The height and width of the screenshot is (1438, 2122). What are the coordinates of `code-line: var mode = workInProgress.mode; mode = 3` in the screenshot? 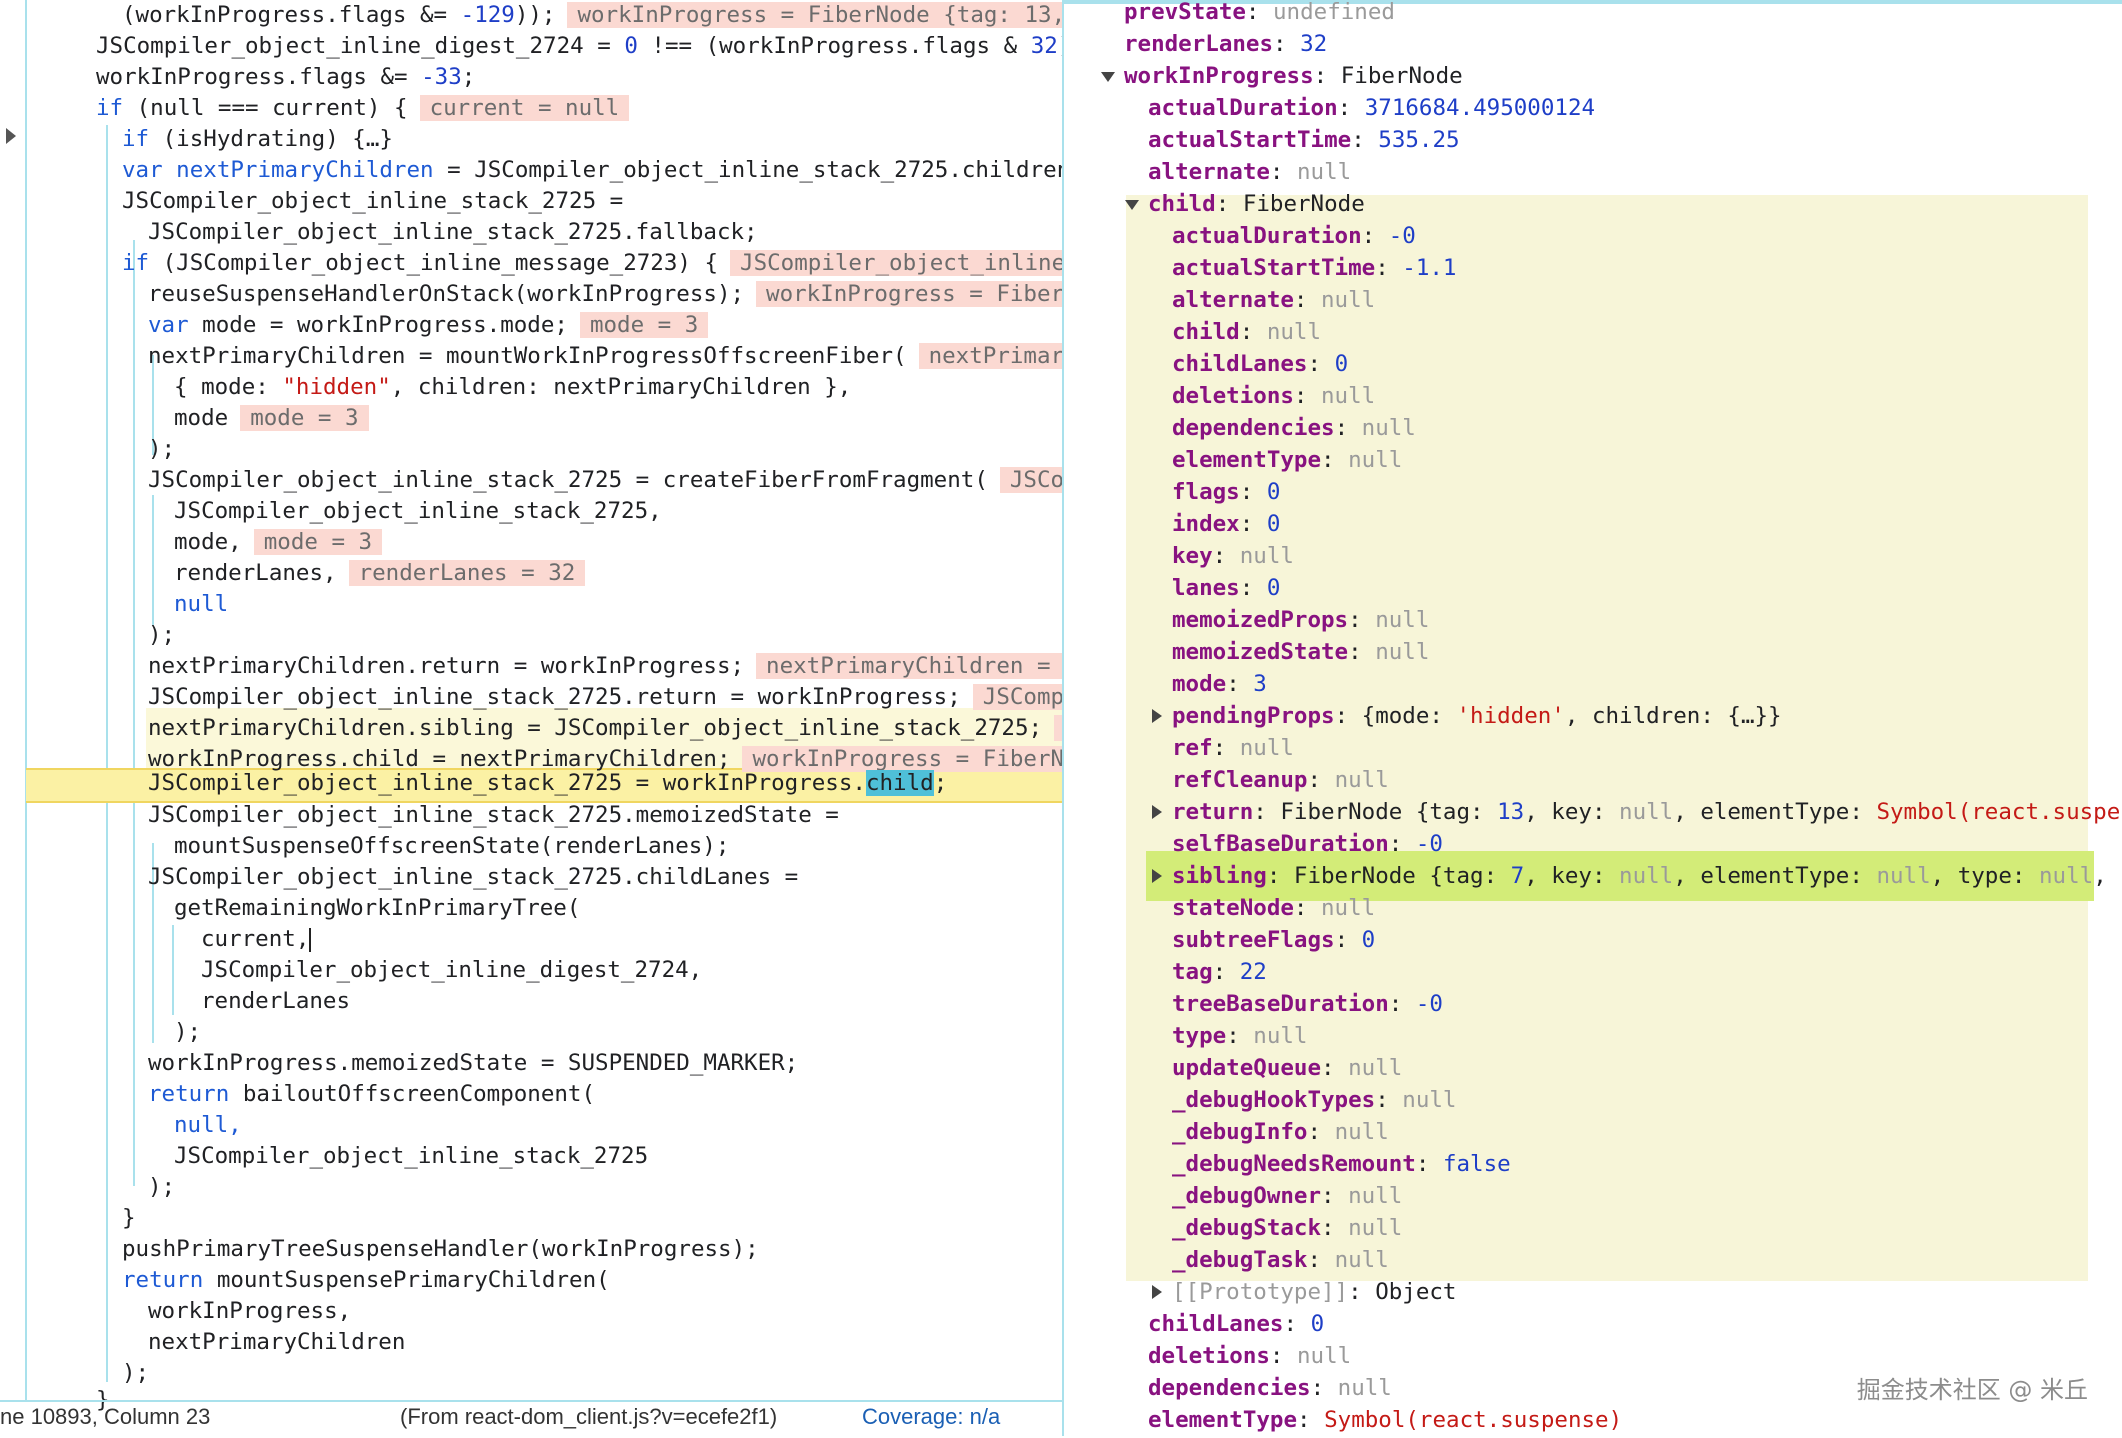 It's located at (428, 325).